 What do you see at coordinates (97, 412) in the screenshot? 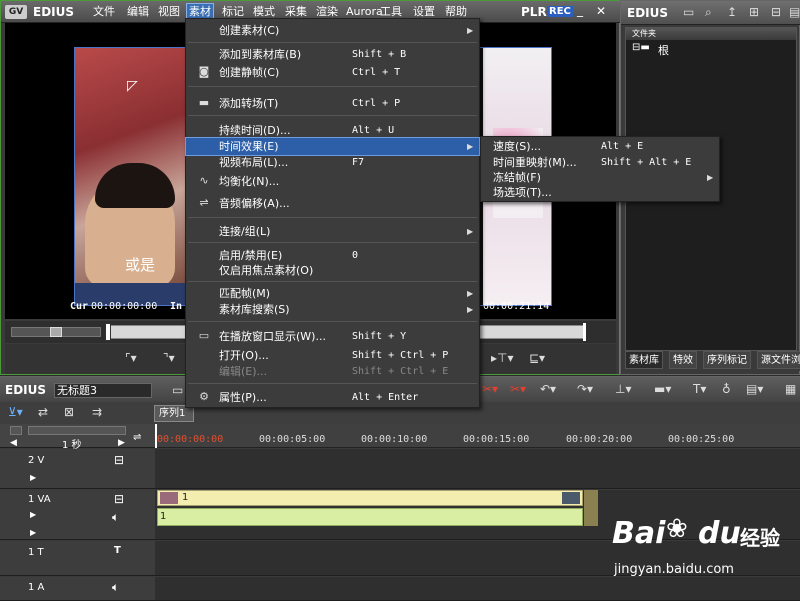
I see `snap-icon: ⇉` at bounding box center [97, 412].